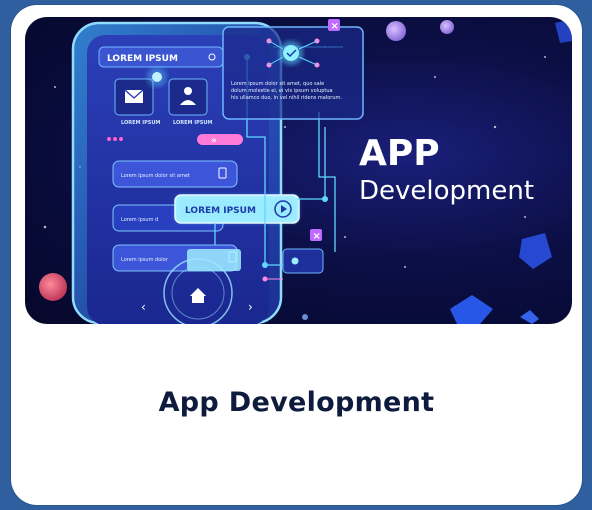  Describe the element at coordinates (220, 139) in the screenshot. I see `toggle-pill` at that location.